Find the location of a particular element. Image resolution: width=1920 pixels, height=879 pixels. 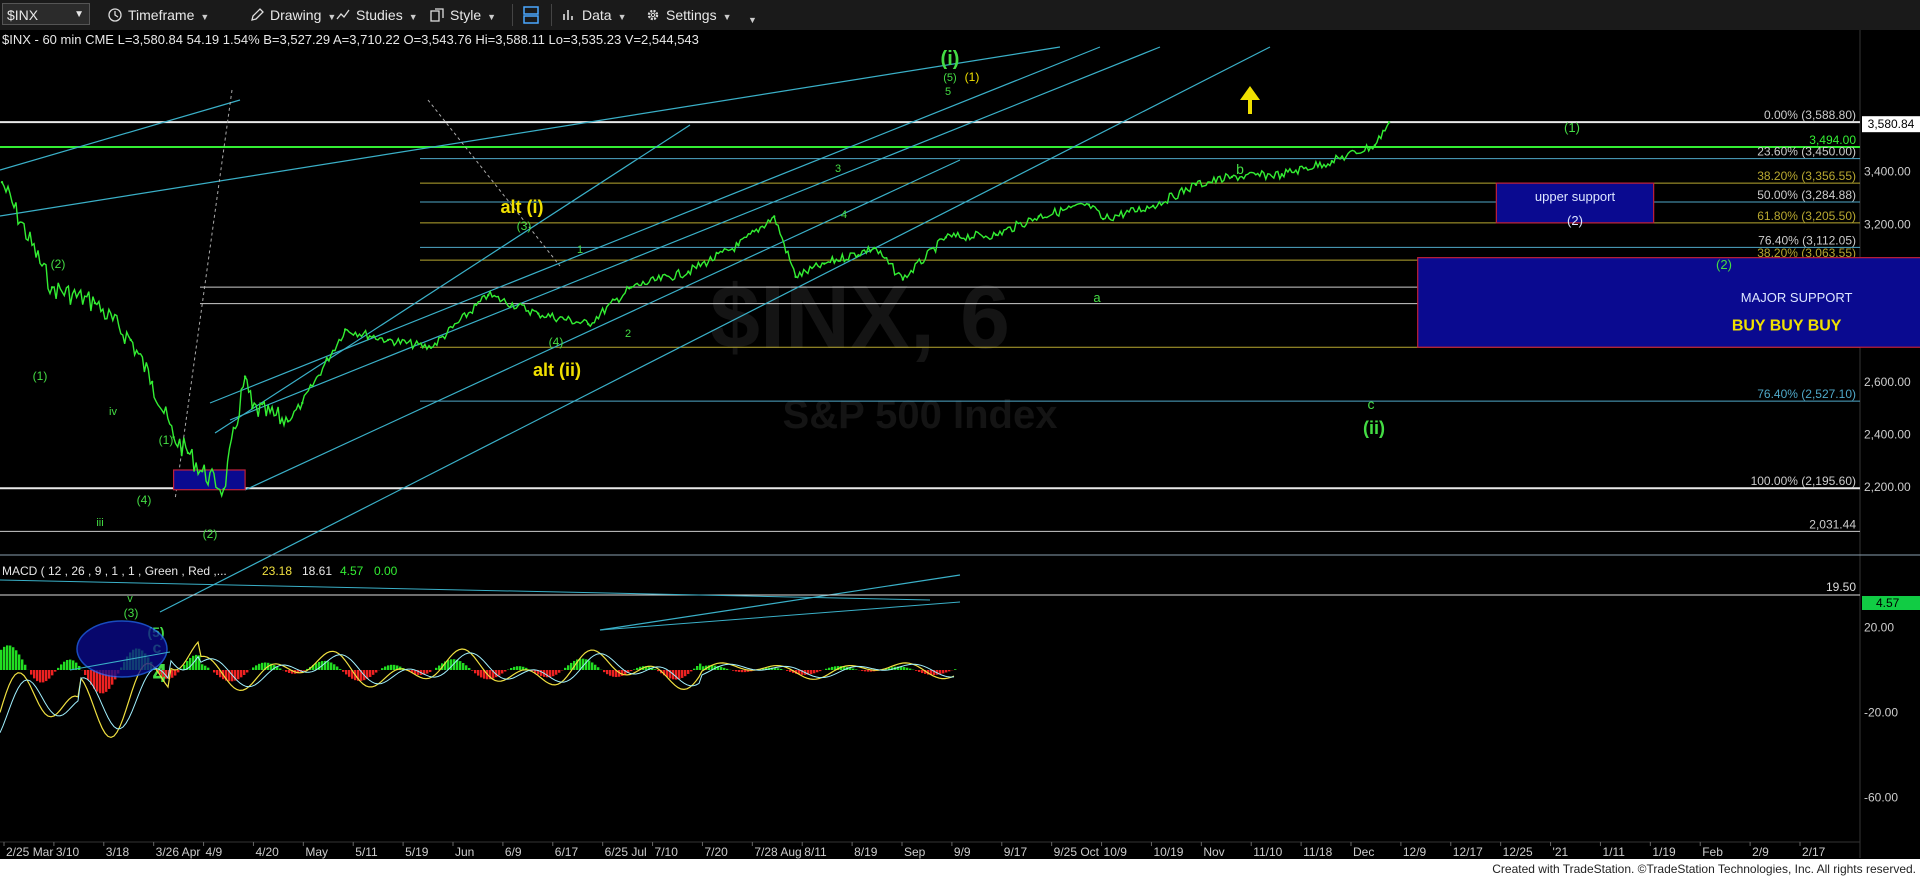

price-level-label: 100.00% (2,195.60) is located at coordinates (1803, 481).